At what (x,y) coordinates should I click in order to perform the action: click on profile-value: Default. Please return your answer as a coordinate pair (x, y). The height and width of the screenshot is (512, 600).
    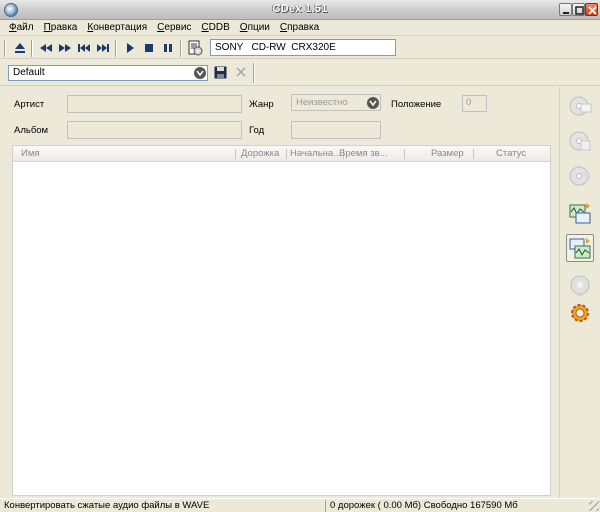
    Looking at the image, I should click on (29, 72).